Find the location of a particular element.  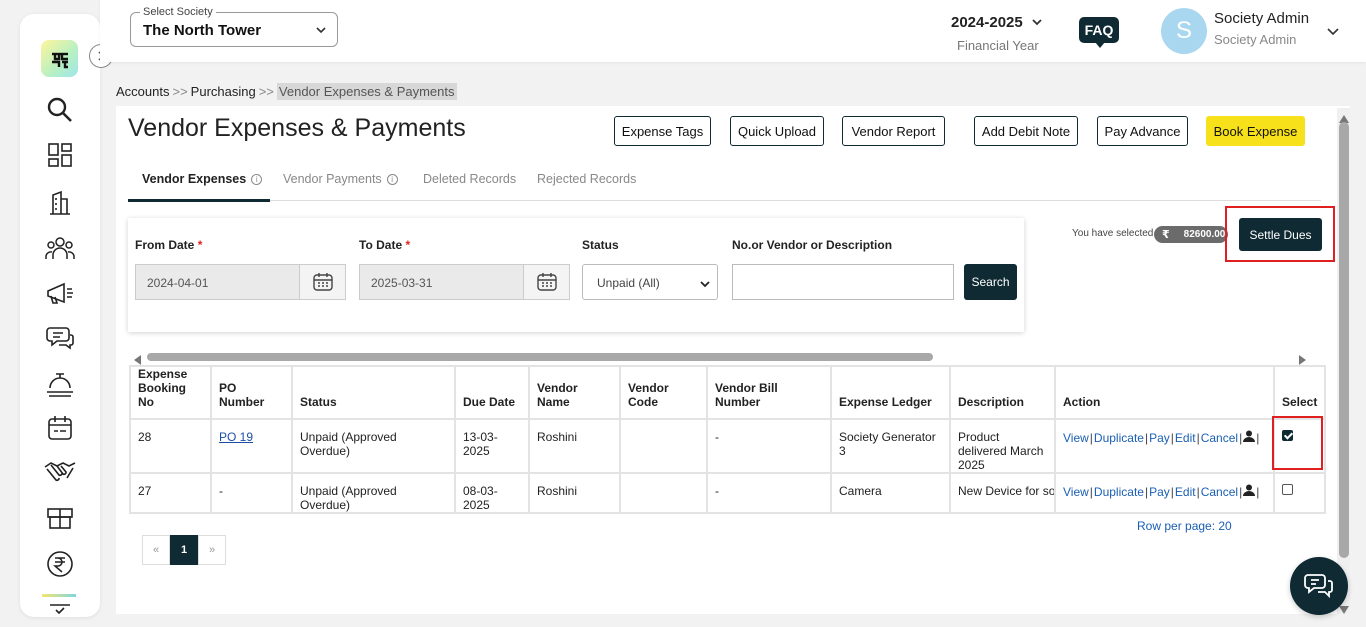

add-debit-note-button: Add Debit Note is located at coordinates (1026, 131).